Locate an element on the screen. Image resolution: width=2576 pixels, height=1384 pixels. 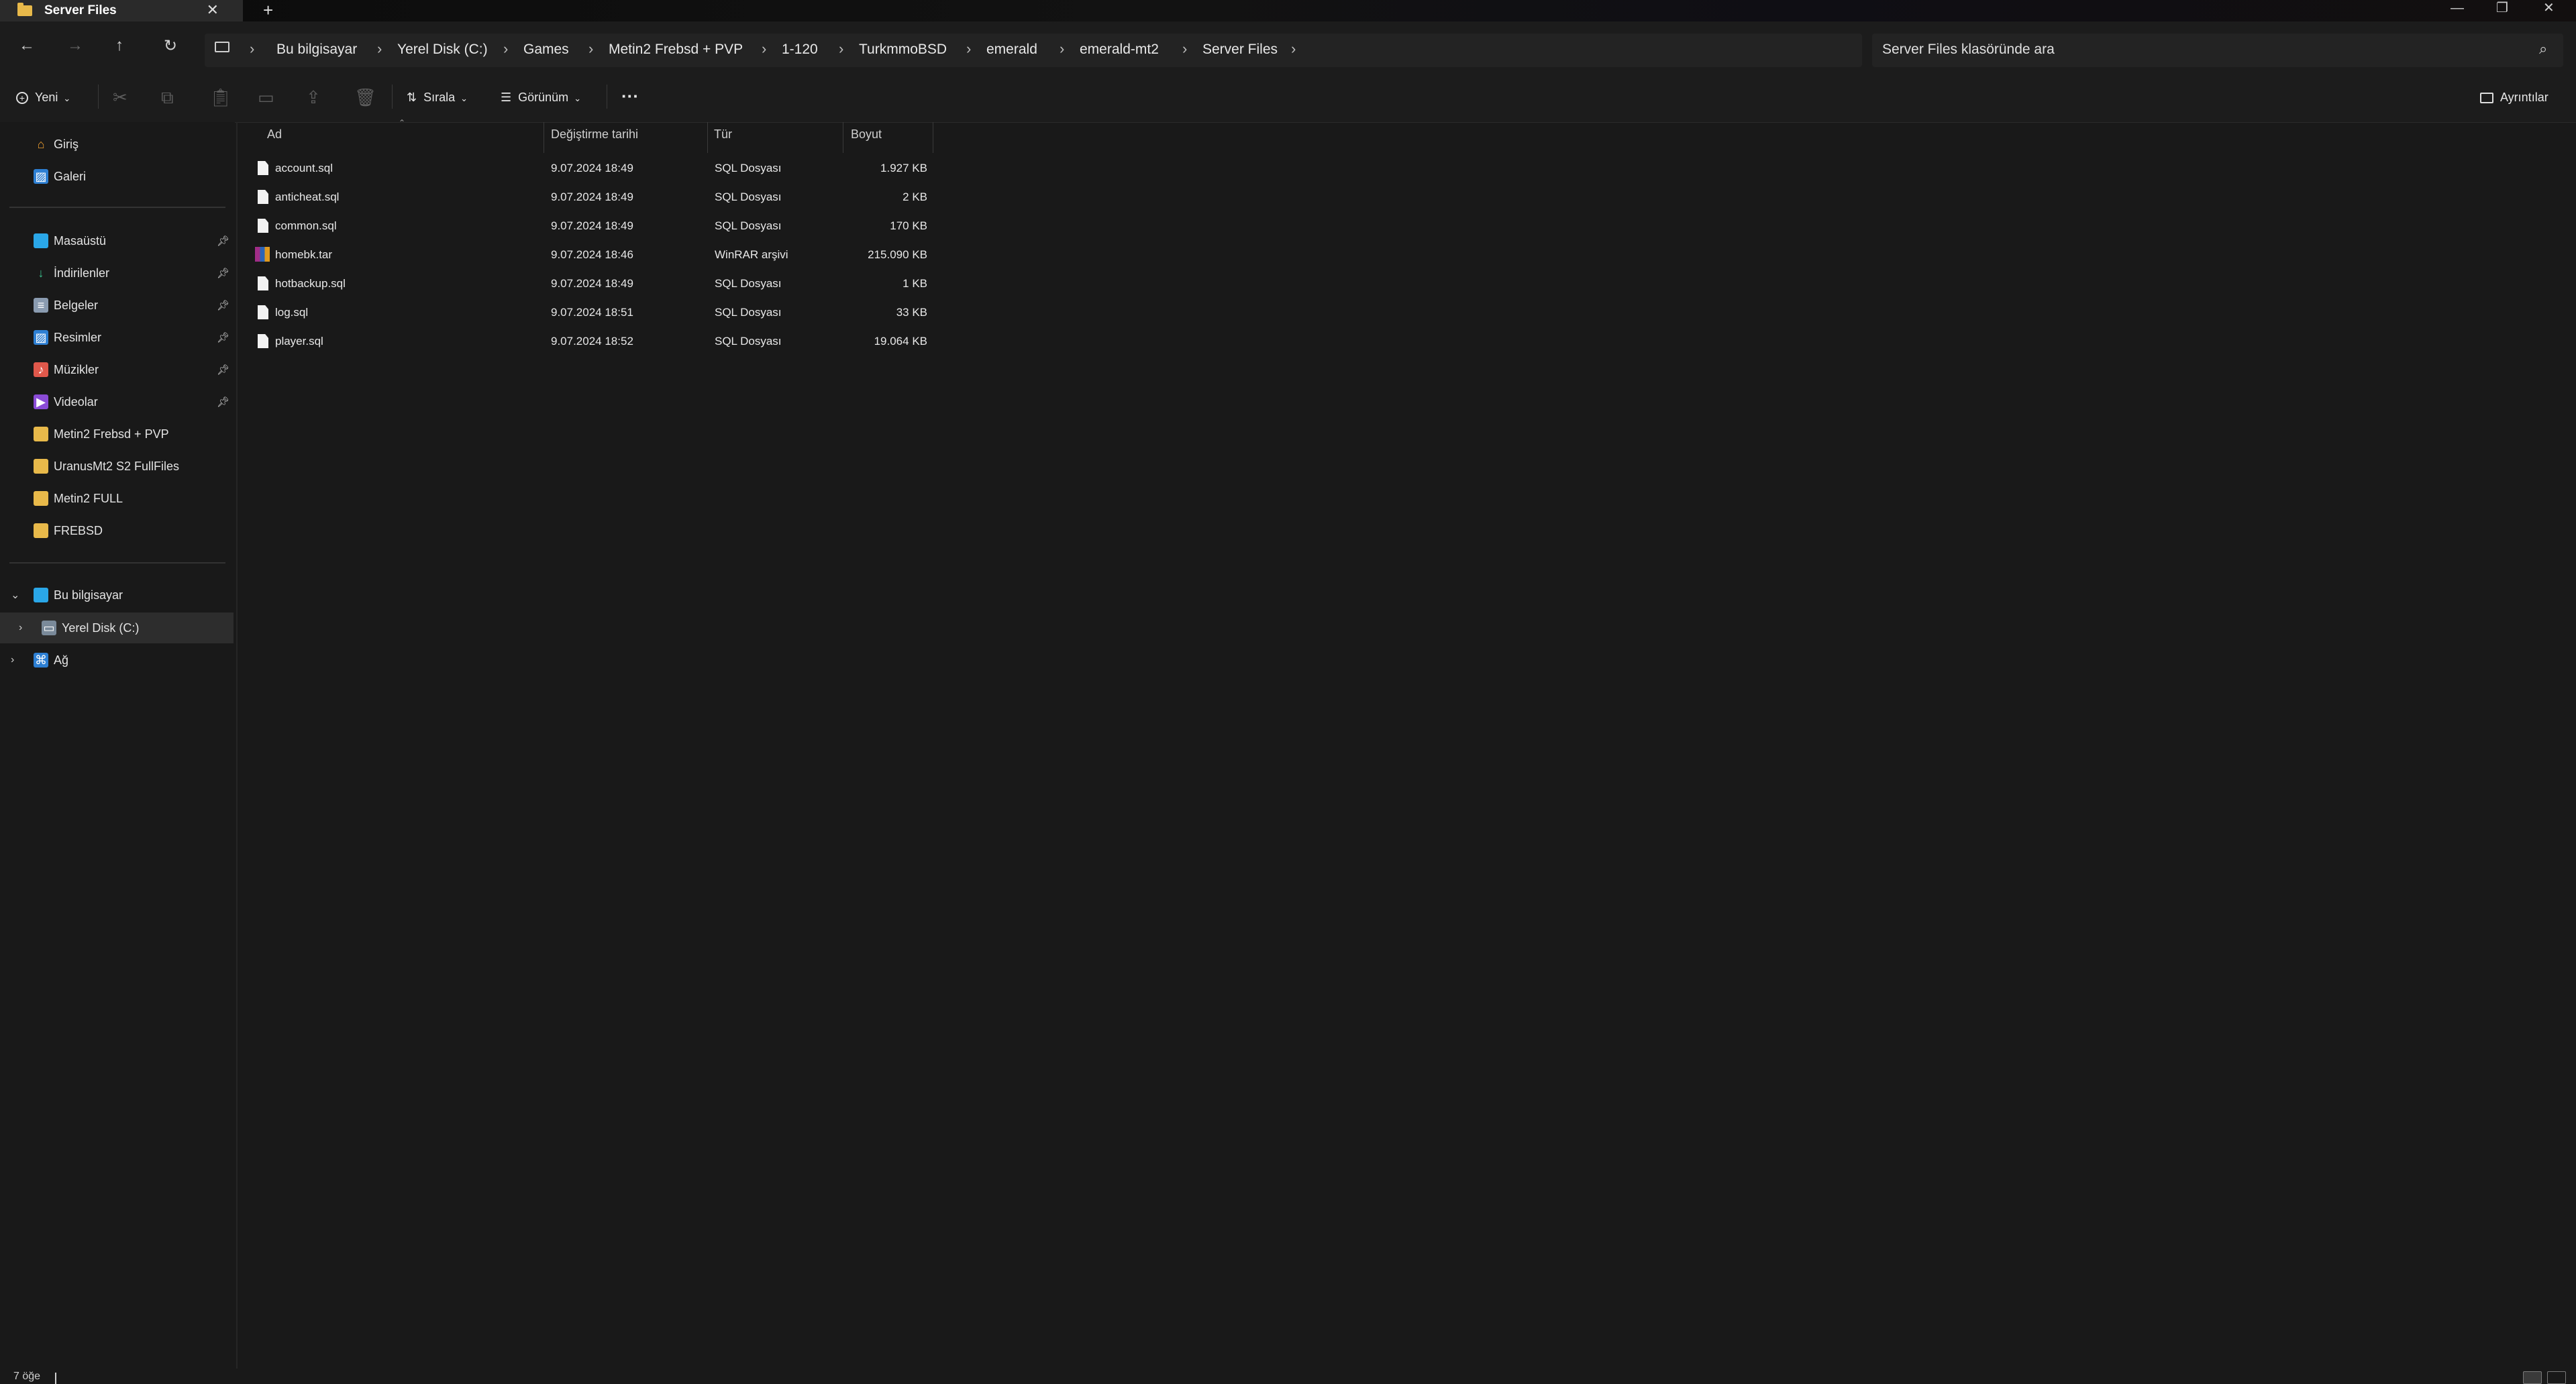
column-header-date: Değiştirme tarihi is located at coordinates (594, 134).